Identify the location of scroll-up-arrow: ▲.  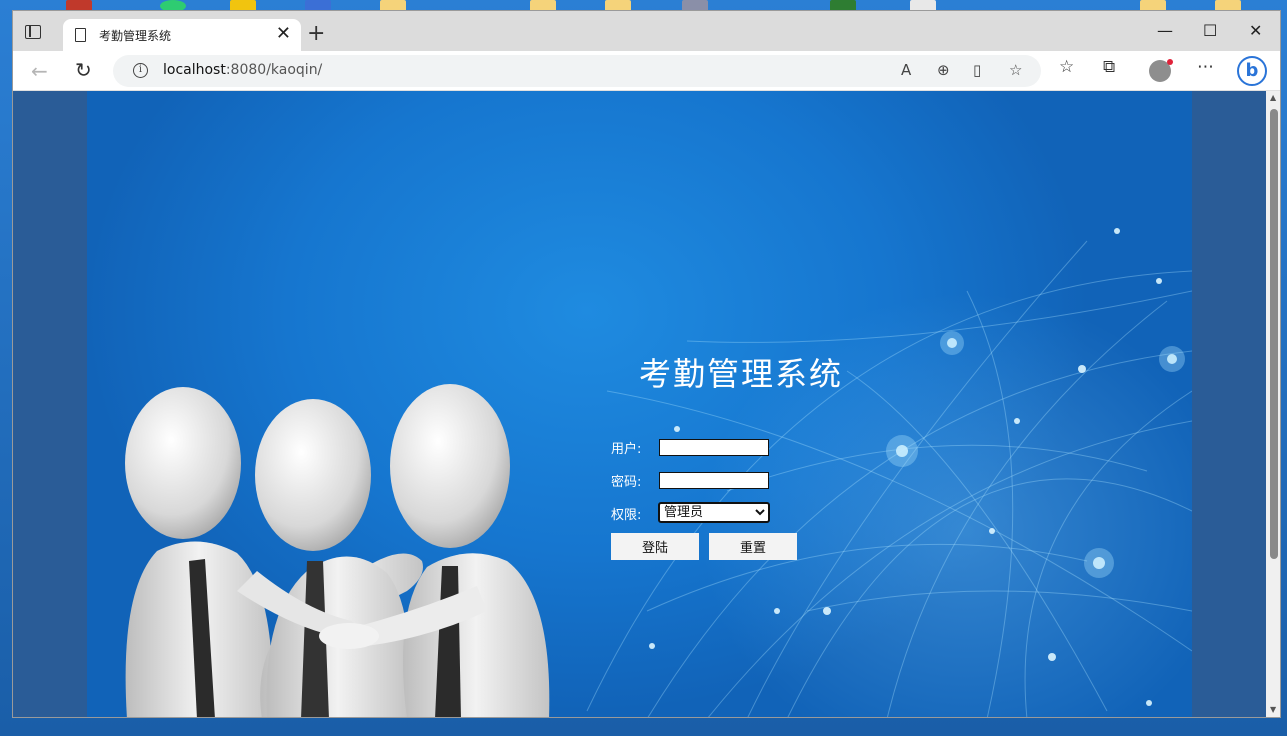
(1273, 97).